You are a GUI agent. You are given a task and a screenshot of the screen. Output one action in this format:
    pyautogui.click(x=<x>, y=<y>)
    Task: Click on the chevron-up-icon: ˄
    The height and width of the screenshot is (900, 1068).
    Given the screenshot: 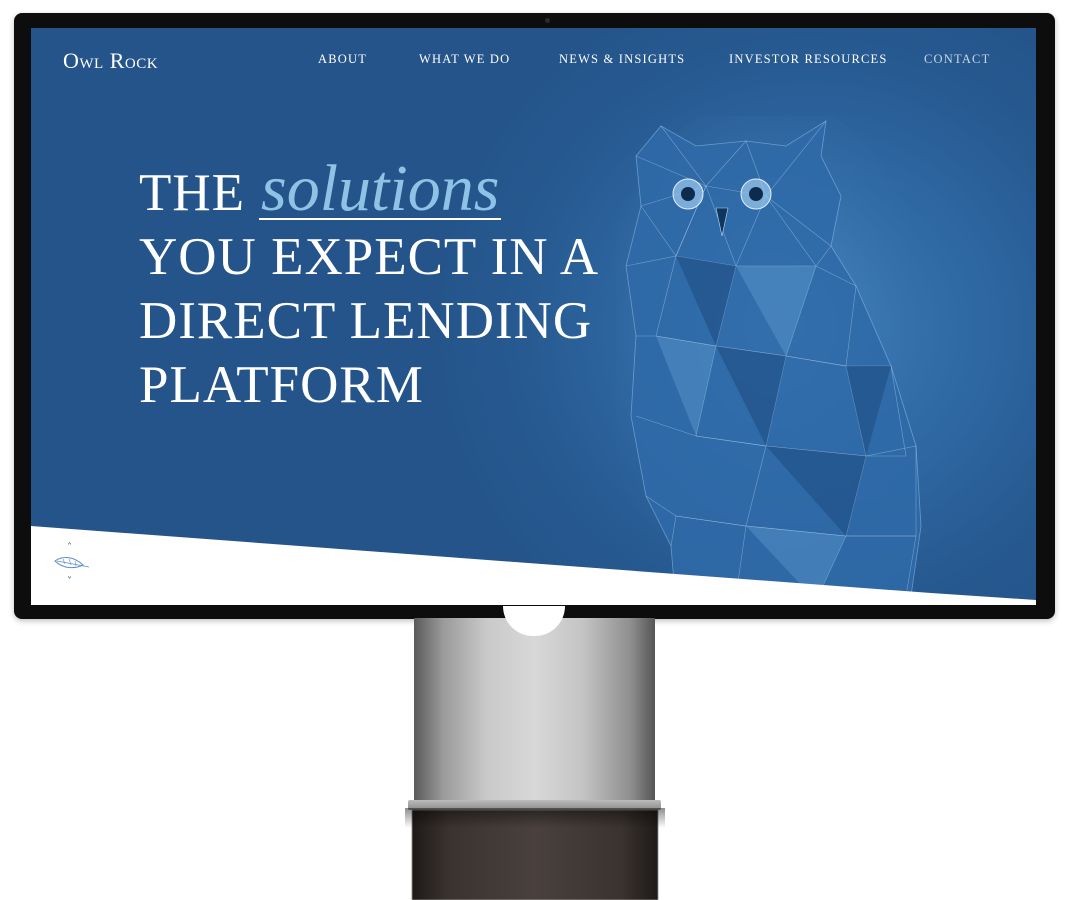 What is the action you would take?
    pyautogui.click(x=69, y=547)
    